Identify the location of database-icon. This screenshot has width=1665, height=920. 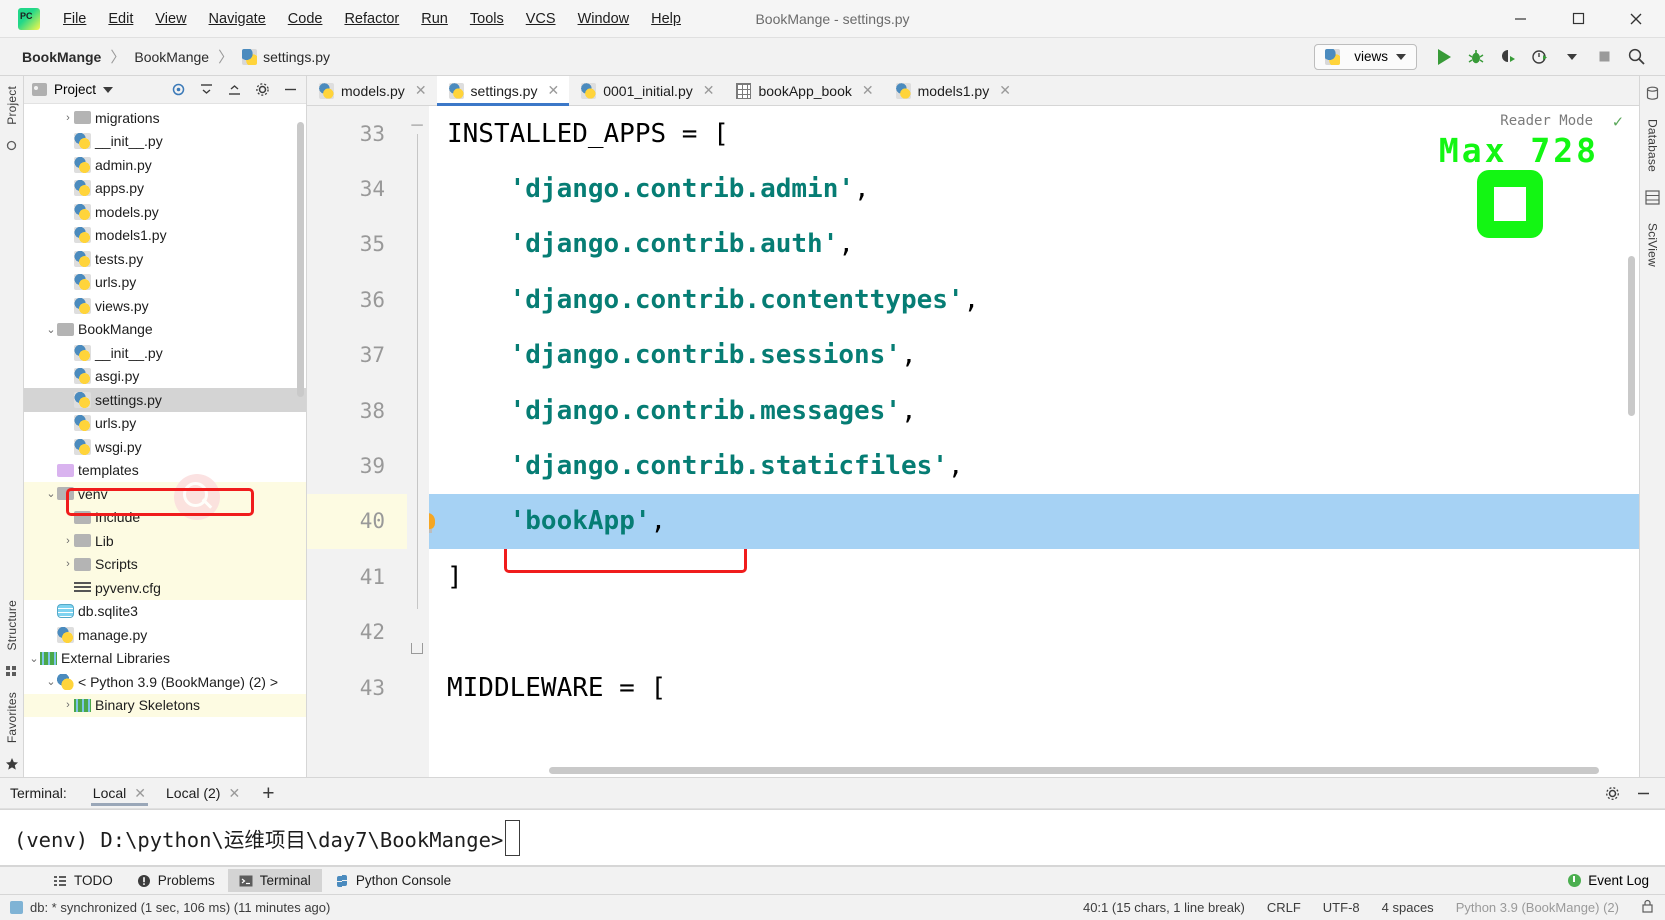
(1652, 93).